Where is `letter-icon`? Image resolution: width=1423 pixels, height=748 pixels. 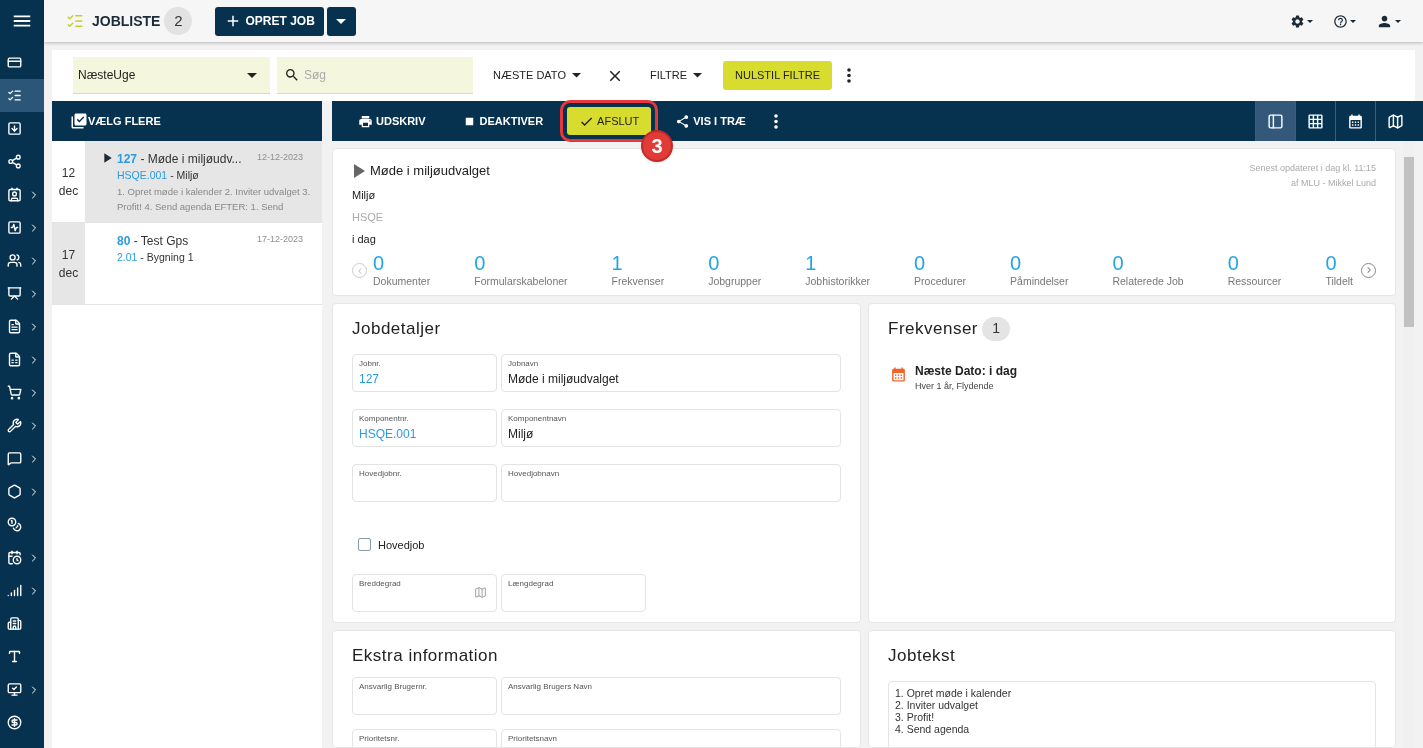
letter-icon is located at coordinates (14, 656).